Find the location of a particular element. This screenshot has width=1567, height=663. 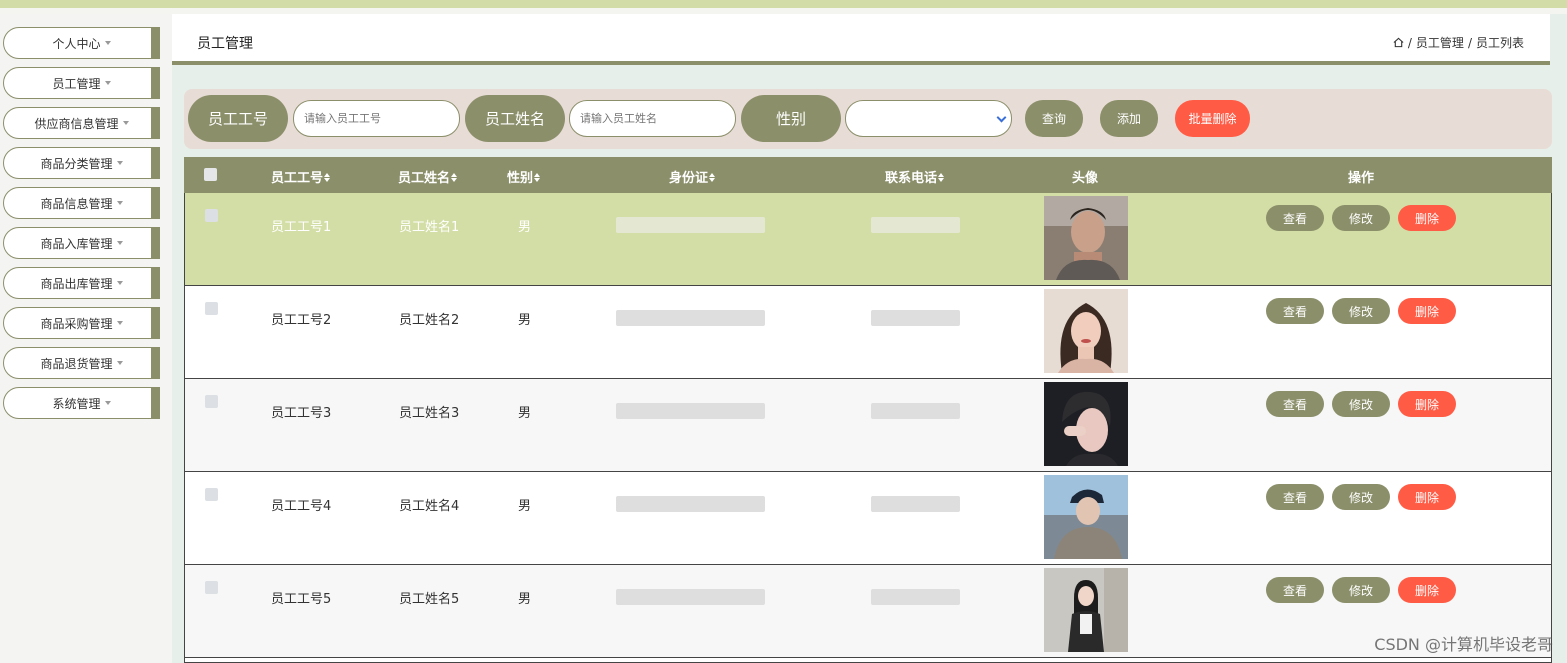

table-row is located at coordinates (868, 660).